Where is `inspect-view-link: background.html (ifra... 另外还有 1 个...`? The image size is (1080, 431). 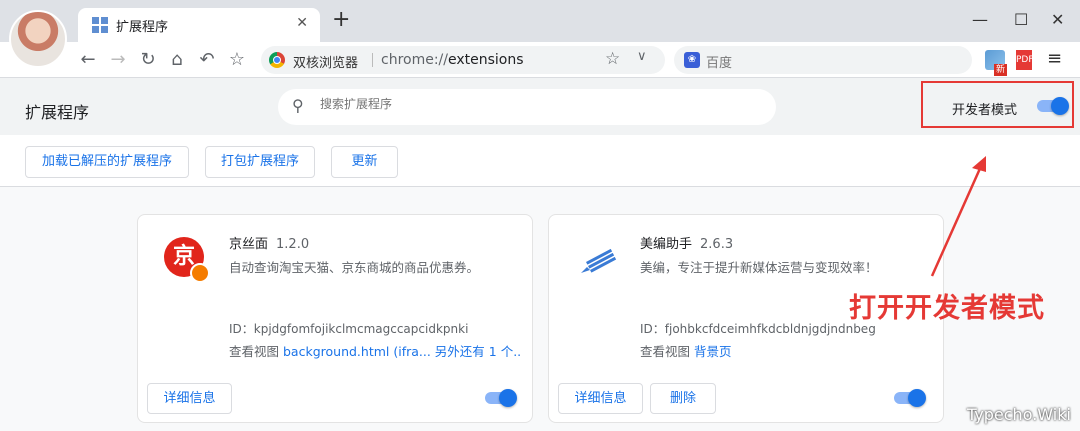 inspect-view-link: background.html (ifra... 另外还有 1 个... is located at coordinates (402, 351).